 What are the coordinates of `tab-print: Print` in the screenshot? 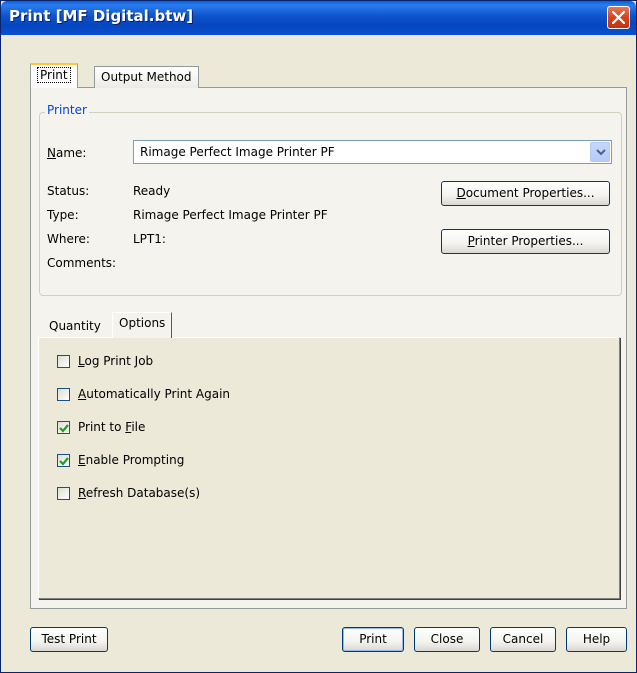 It's located at (54, 75).